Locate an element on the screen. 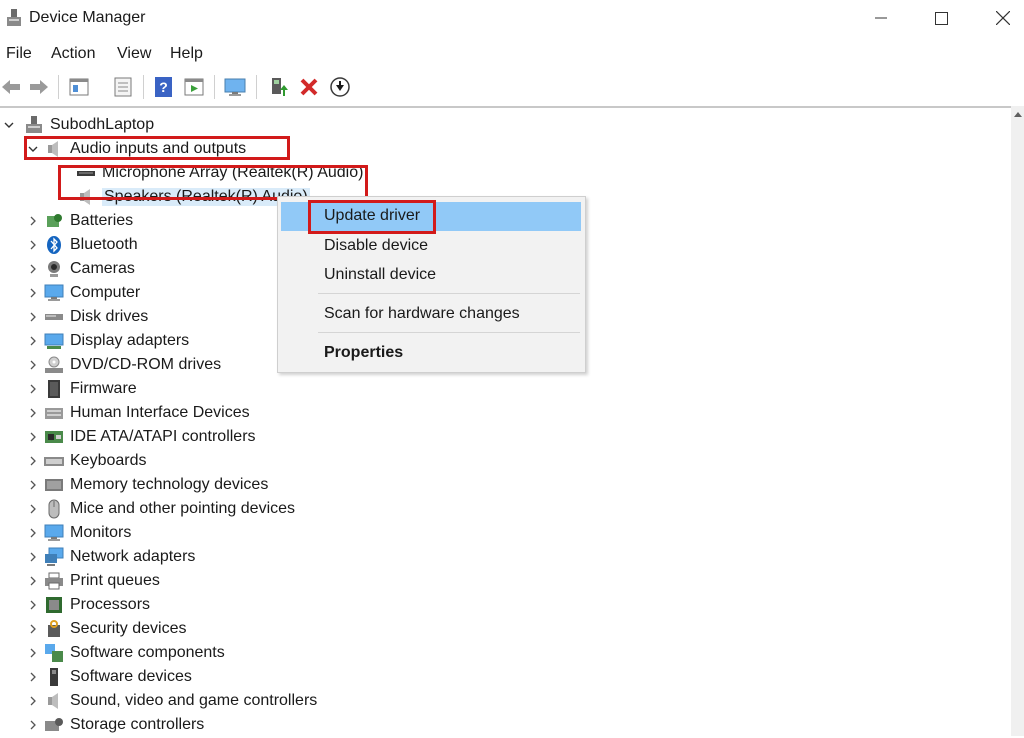  scroll-up-icon is located at coordinates (1018, 114).